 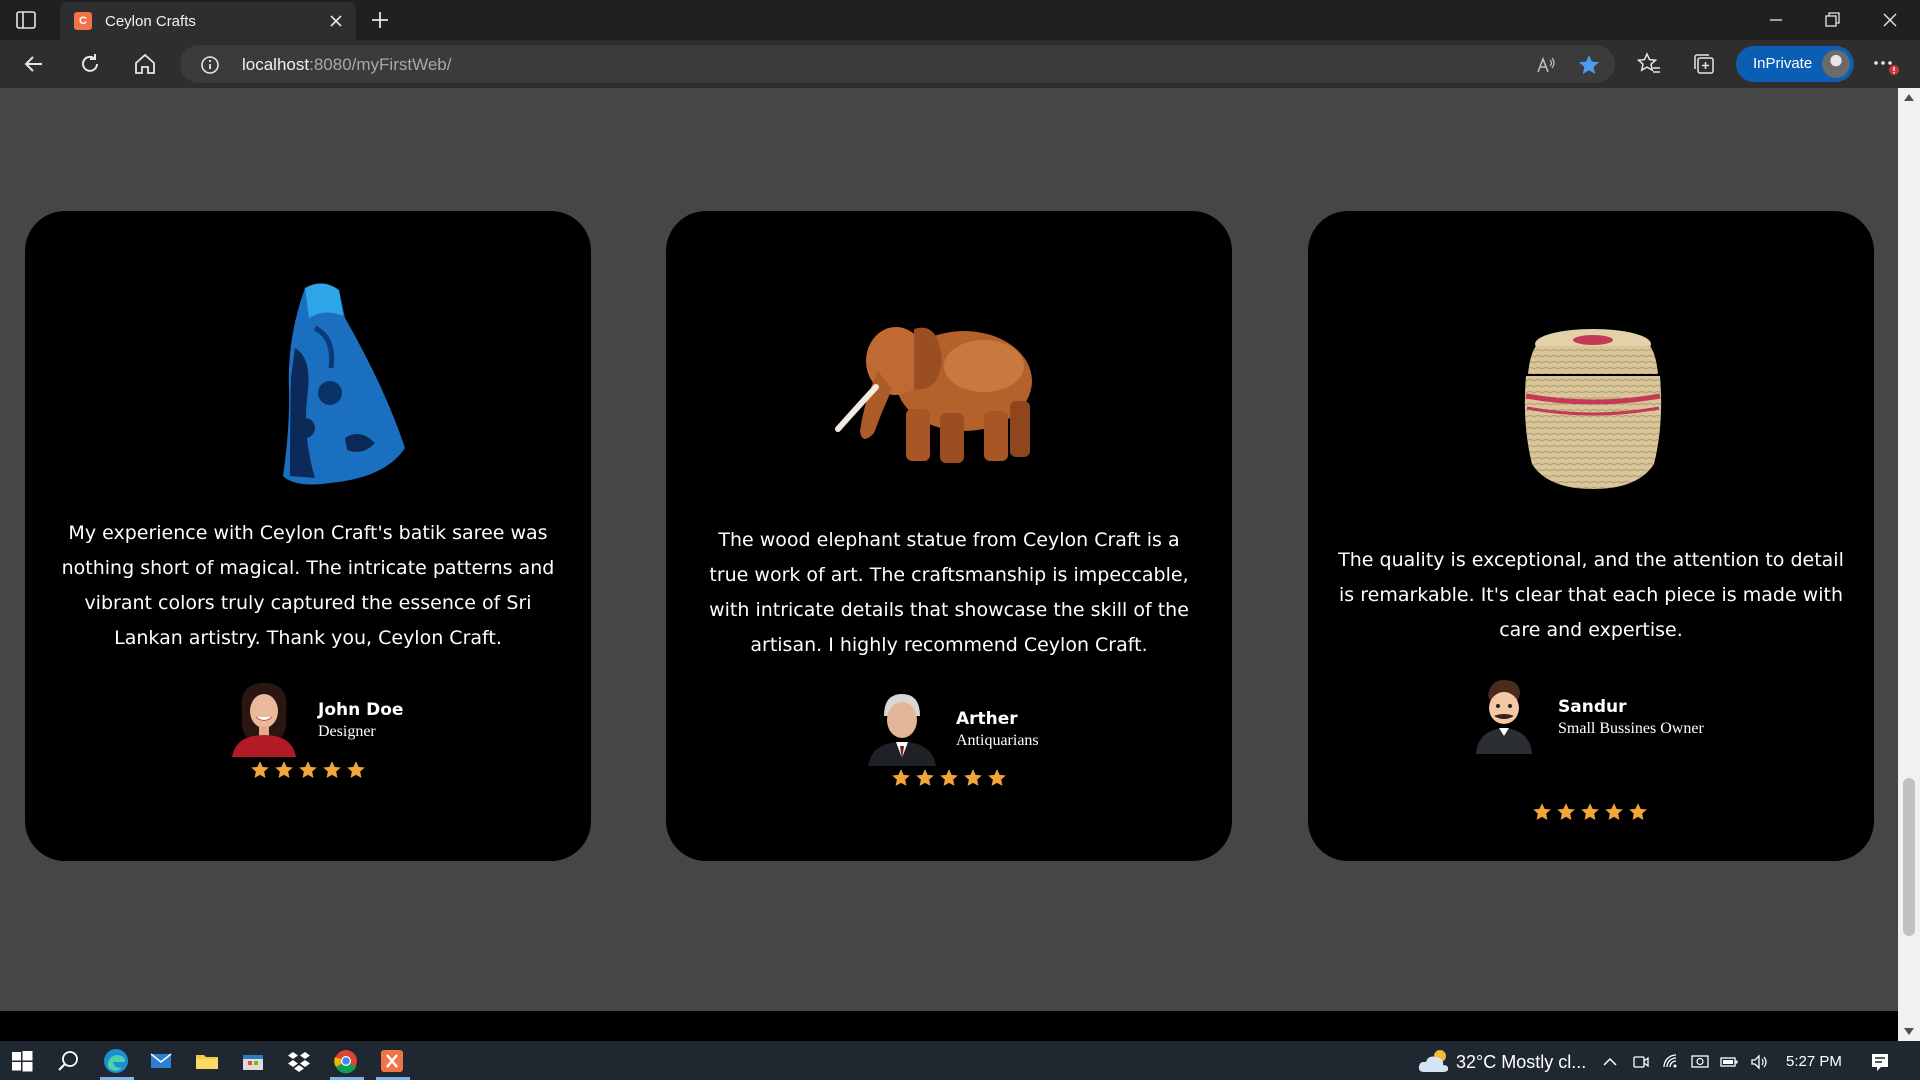 What do you see at coordinates (1610, 1062) in the screenshot?
I see `chevron-up-tray-icon` at bounding box center [1610, 1062].